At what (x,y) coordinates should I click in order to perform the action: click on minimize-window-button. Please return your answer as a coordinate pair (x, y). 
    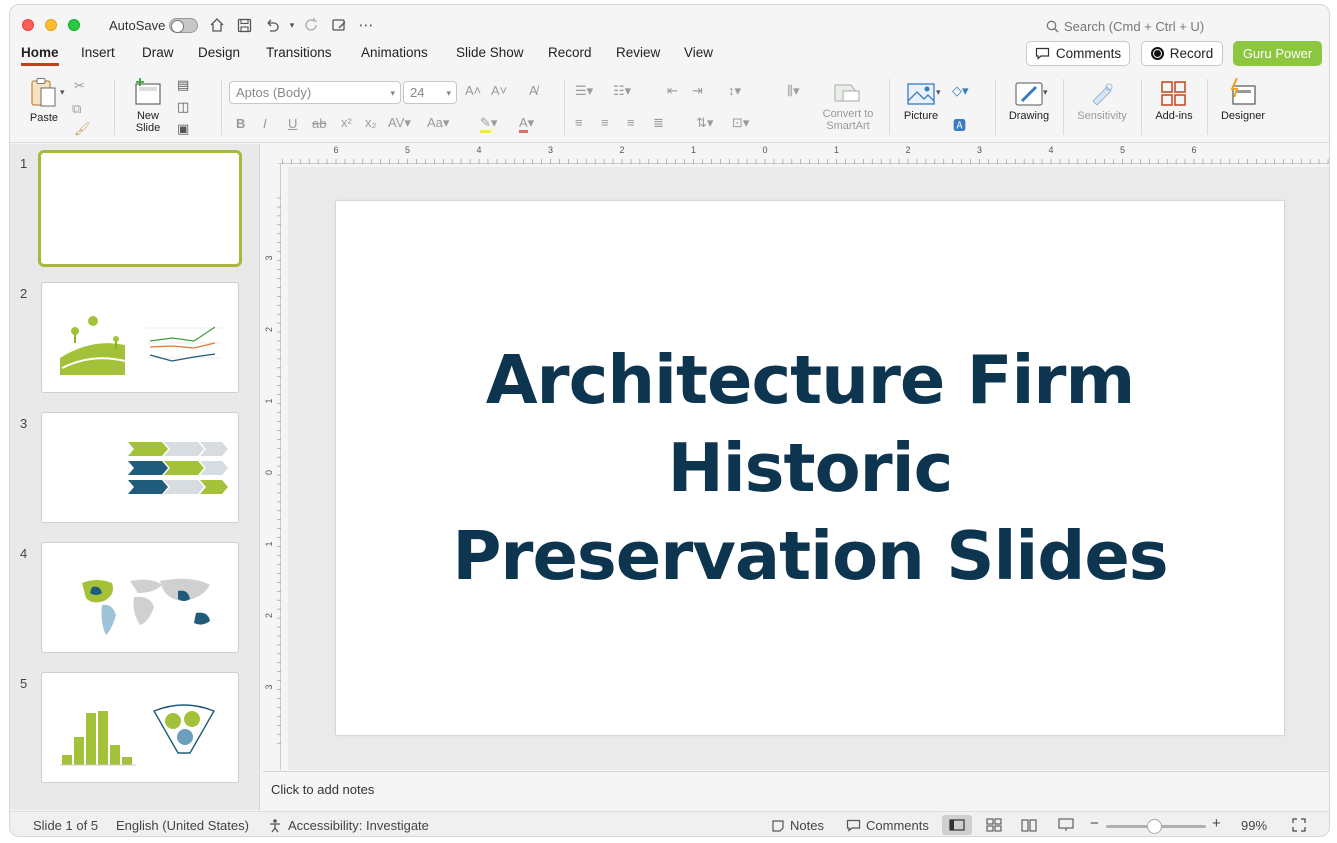
    Looking at the image, I should click on (51, 25).